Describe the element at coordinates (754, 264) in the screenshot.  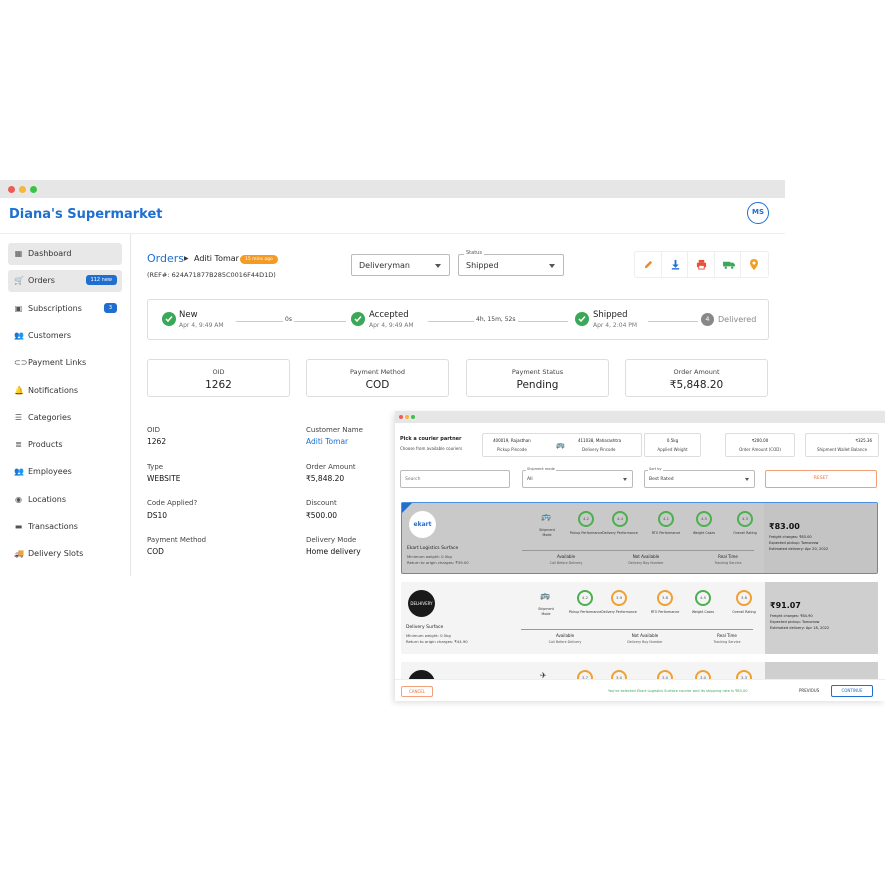
I see `location-button` at that location.